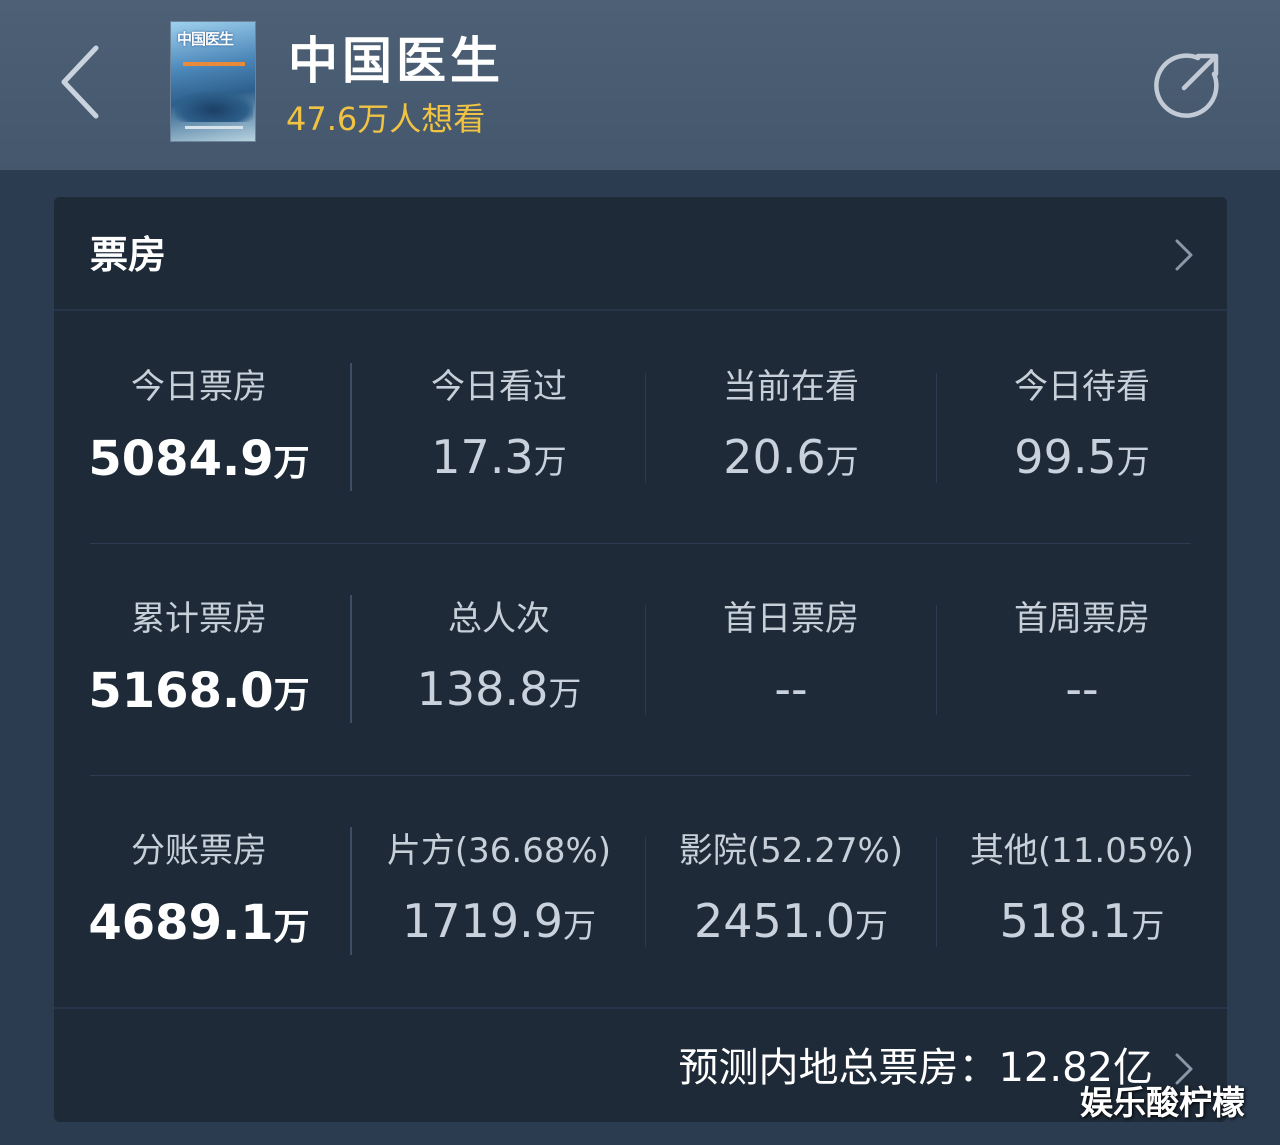 The width and height of the screenshot is (1280, 1145). I want to click on stat-cell: 今日看过 17.3万, so click(499, 440).